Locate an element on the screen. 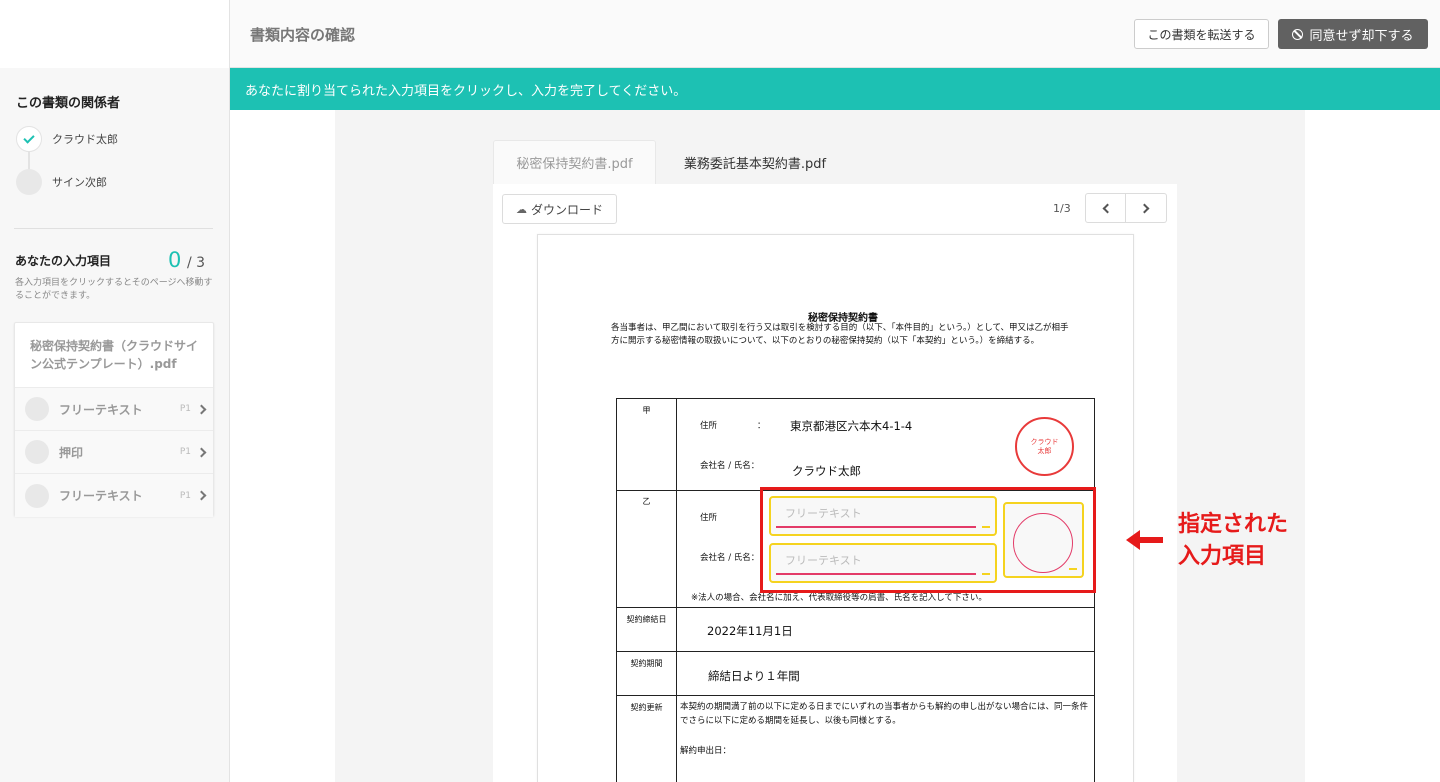 Image resolution: width=1440 pixels, height=782 pixels. contract-period: 締結日より１年間 is located at coordinates (754, 676).